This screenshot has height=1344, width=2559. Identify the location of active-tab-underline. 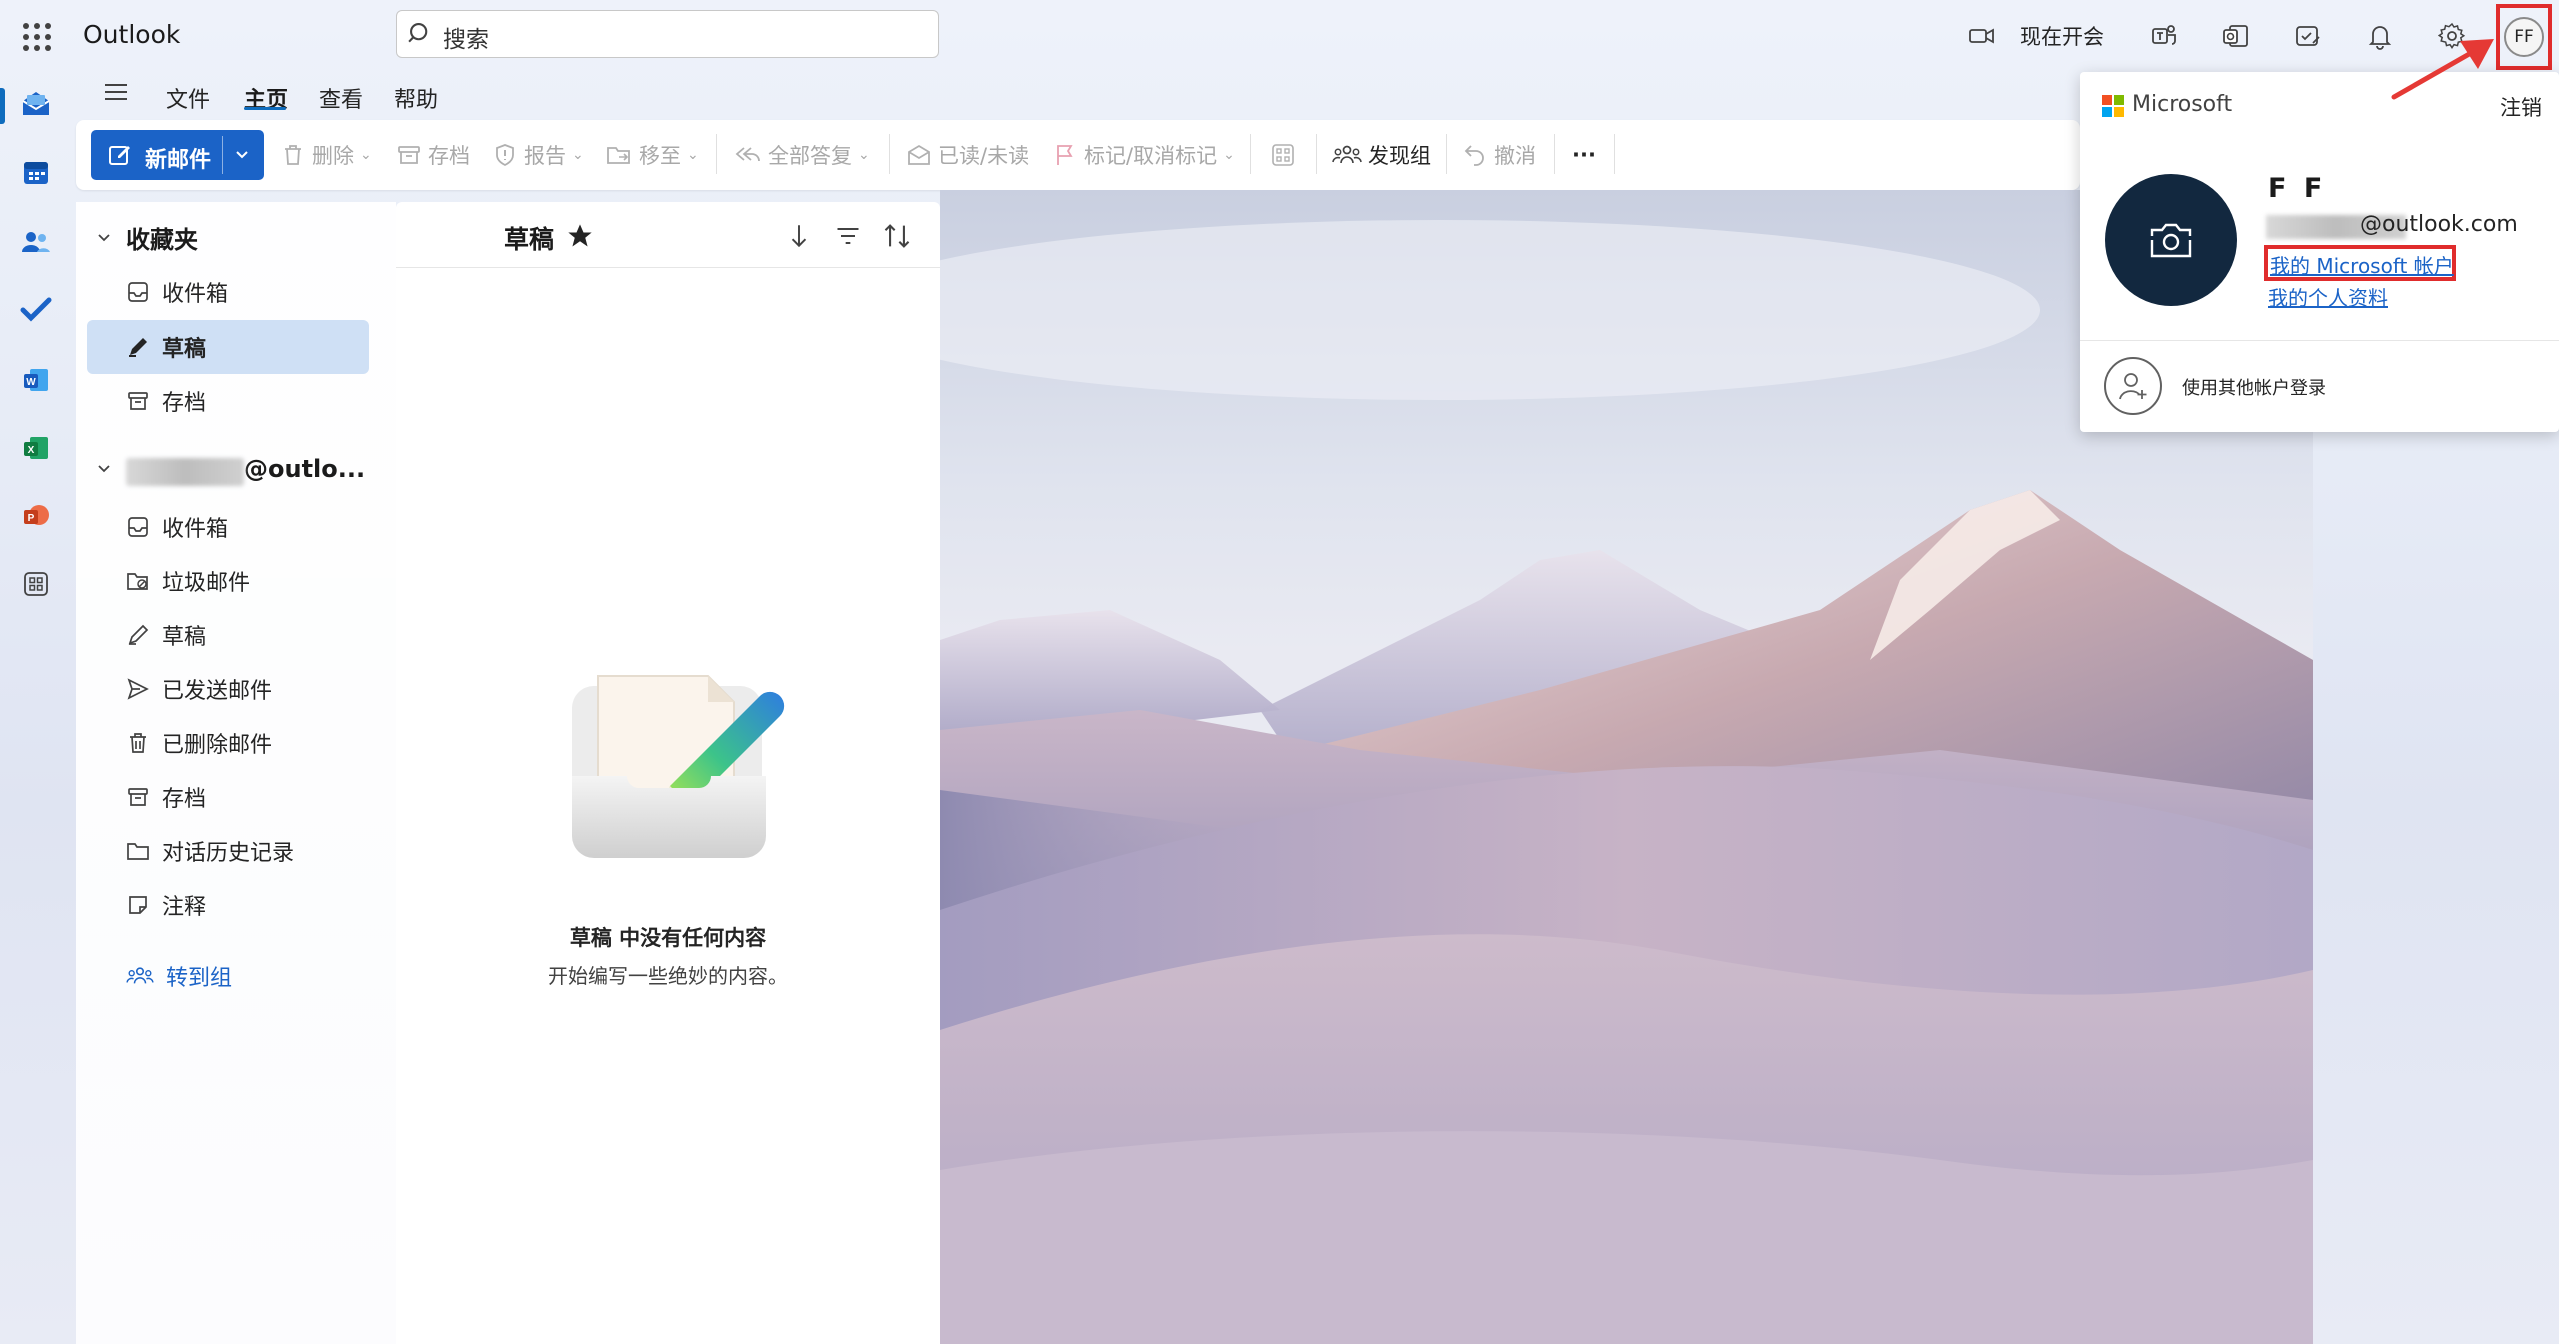
(265, 108).